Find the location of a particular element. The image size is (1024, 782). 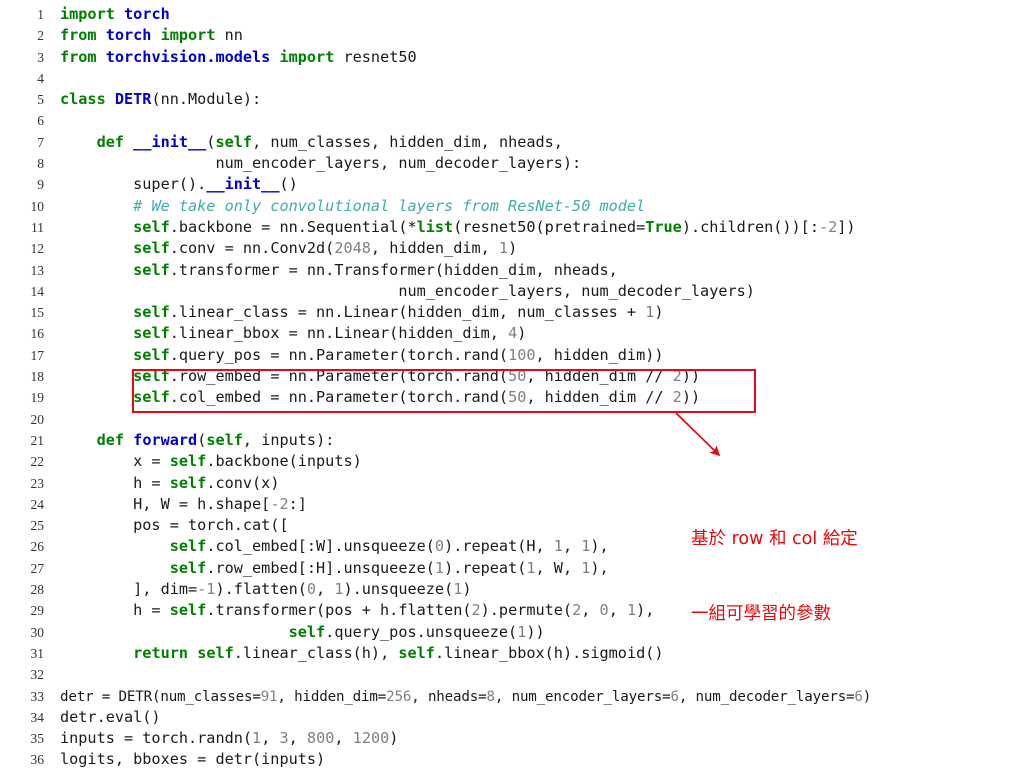

code-line: 24 H, W = h.shape[-2:] is located at coordinates (512, 504).